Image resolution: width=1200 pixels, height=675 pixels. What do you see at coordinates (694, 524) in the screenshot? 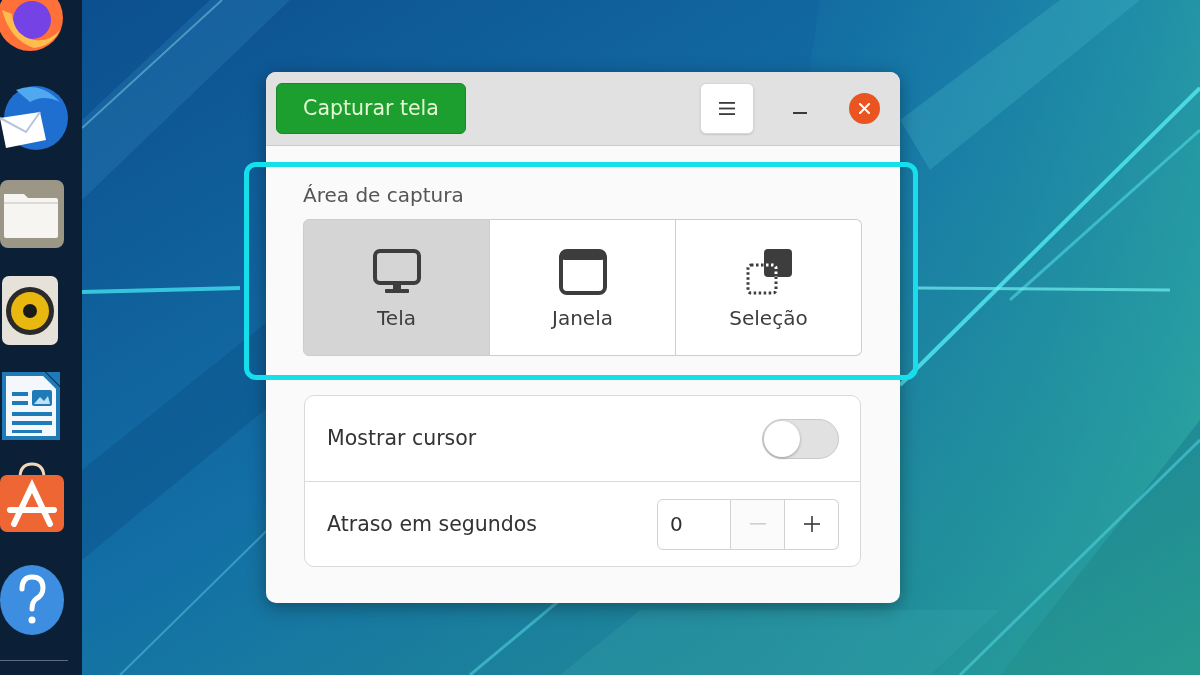
I see `number-field: 0` at bounding box center [694, 524].